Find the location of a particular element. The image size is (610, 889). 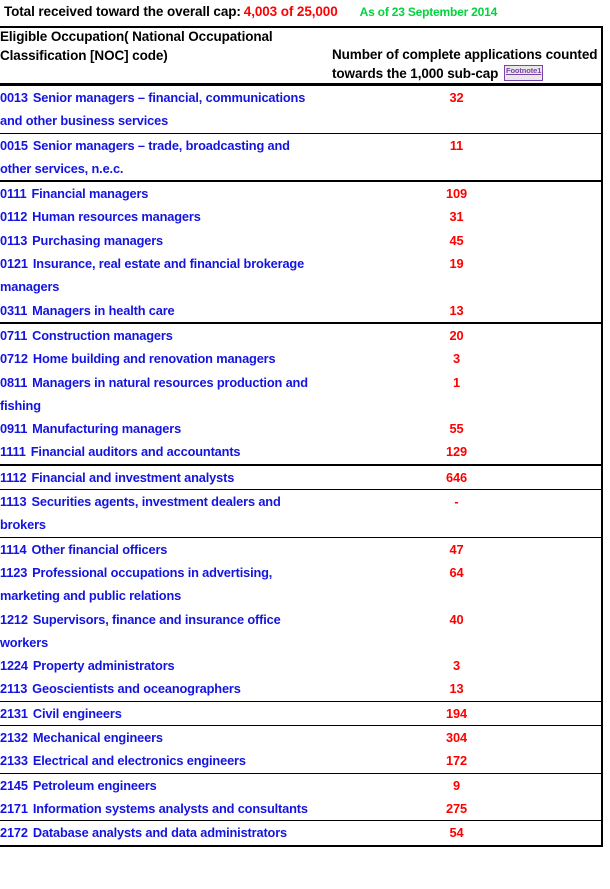

table-row: 1112 Financial and investment analysts 646 is located at coordinates (301, 477).